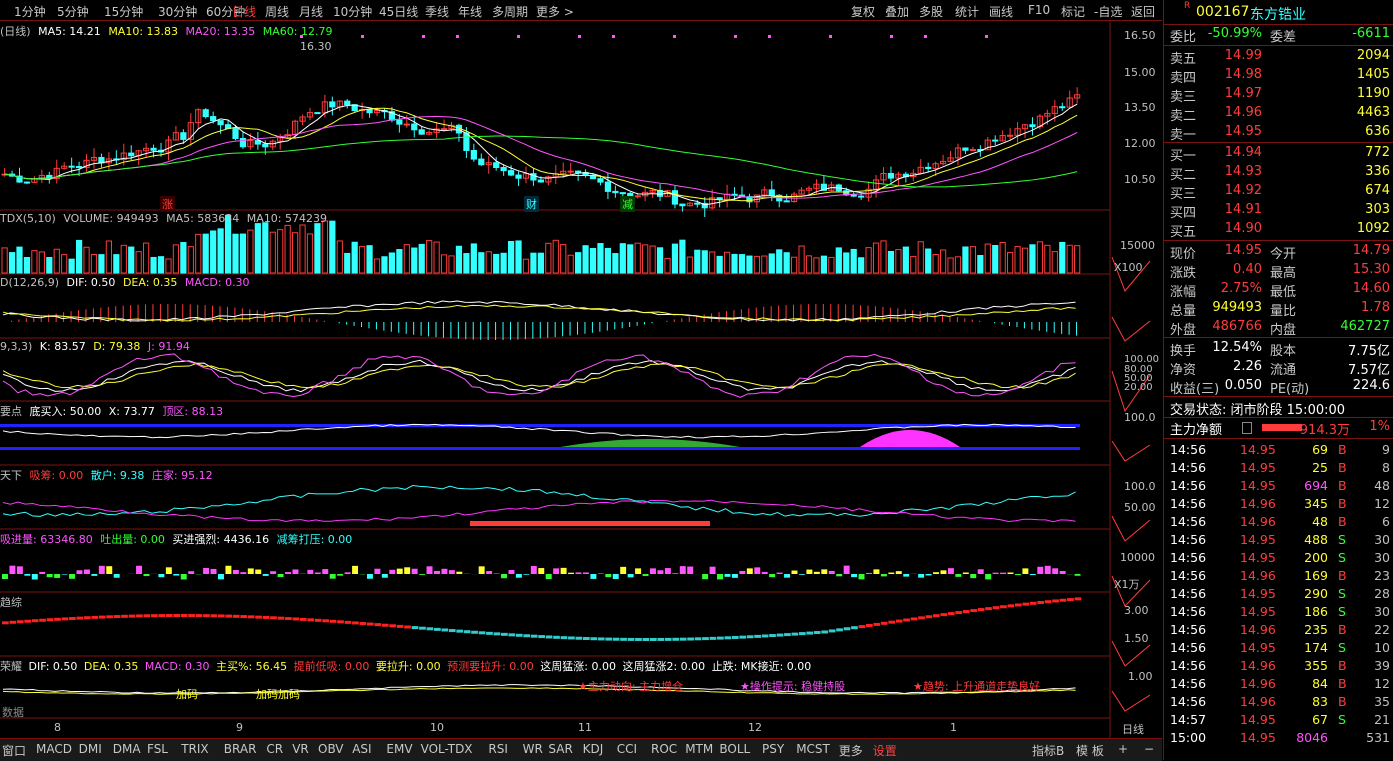  I want to click on toolbar-button-7: -自选, so click(1108, 11).